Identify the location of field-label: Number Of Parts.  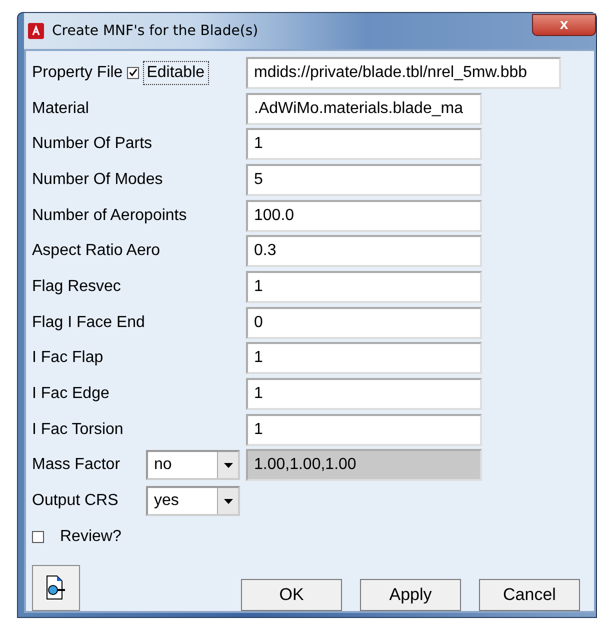
(92, 144).